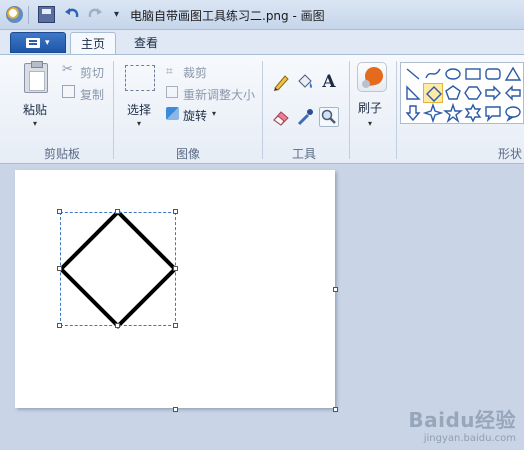 The width and height of the screenshot is (524, 450). What do you see at coordinates (370, 123) in the screenshot?
I see `brushes-dropdown-icon: ▾` at bounding box center [370, 123].